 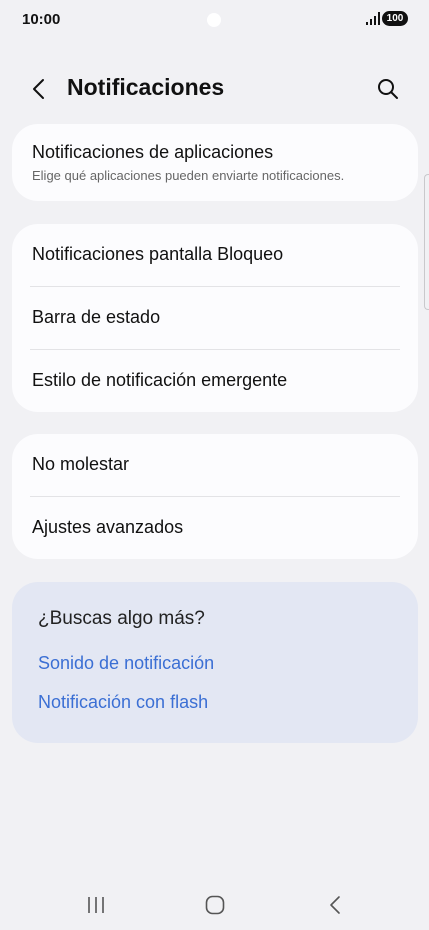 What do you see at coordinates (153, 152) in the screenshot?
I see `app-notifications-title: Notificaciones de aplicaciones` at bounding box center [153, 152].